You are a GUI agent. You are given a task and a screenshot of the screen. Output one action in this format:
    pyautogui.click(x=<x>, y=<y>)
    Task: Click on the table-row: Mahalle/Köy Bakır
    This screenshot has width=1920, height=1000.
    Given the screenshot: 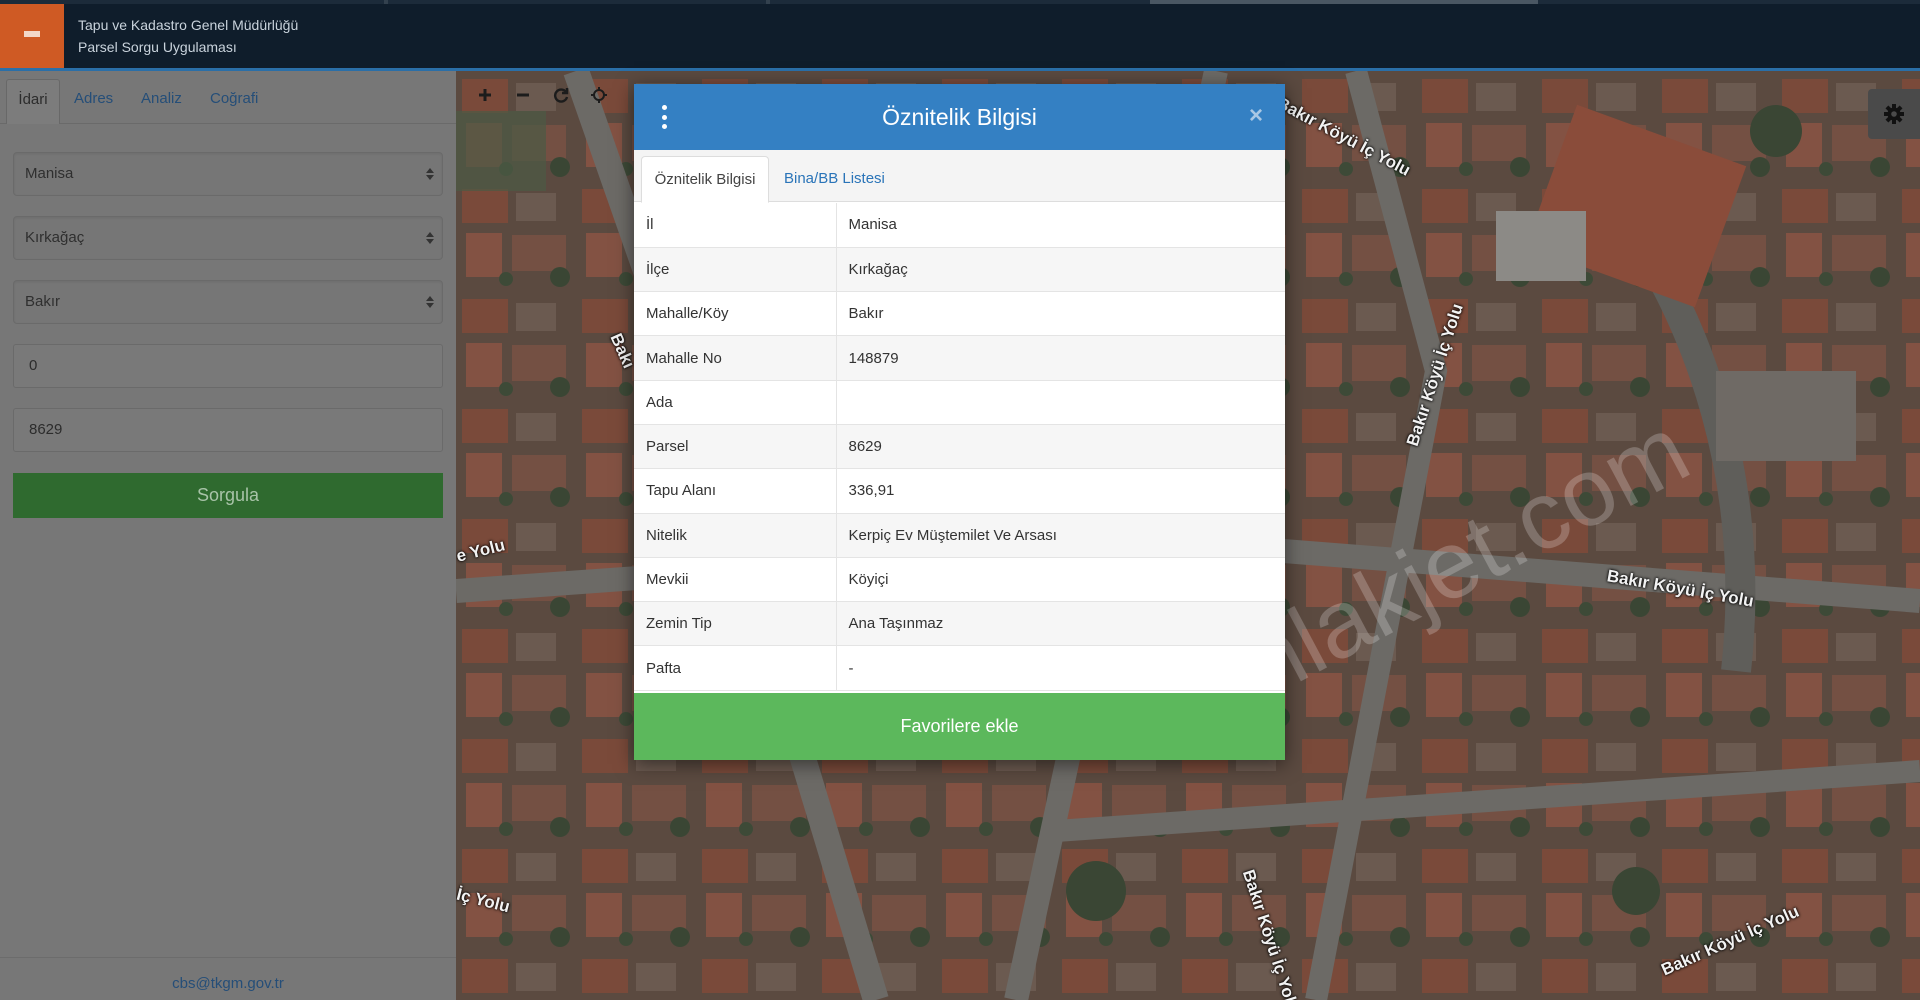 What is the action you would take?
    pyautogui.click(x=959, y=314)
    